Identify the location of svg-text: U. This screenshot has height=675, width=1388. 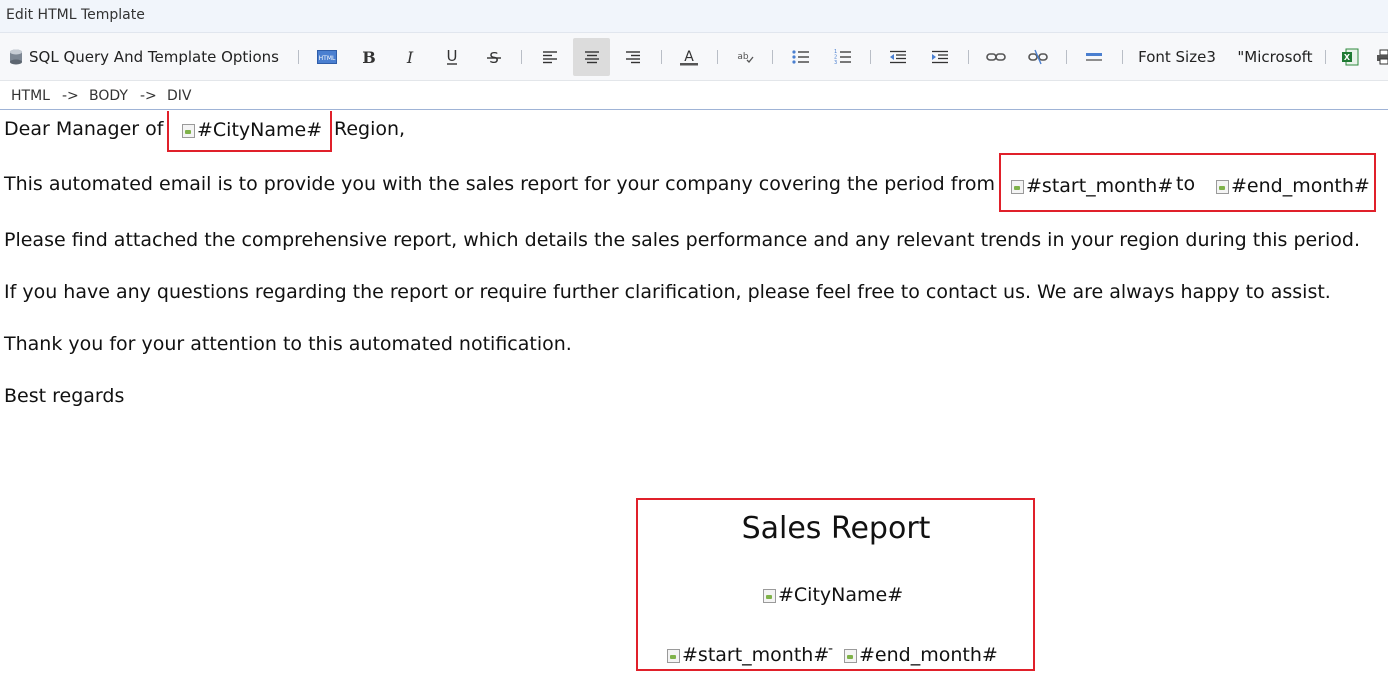
(452, 56).